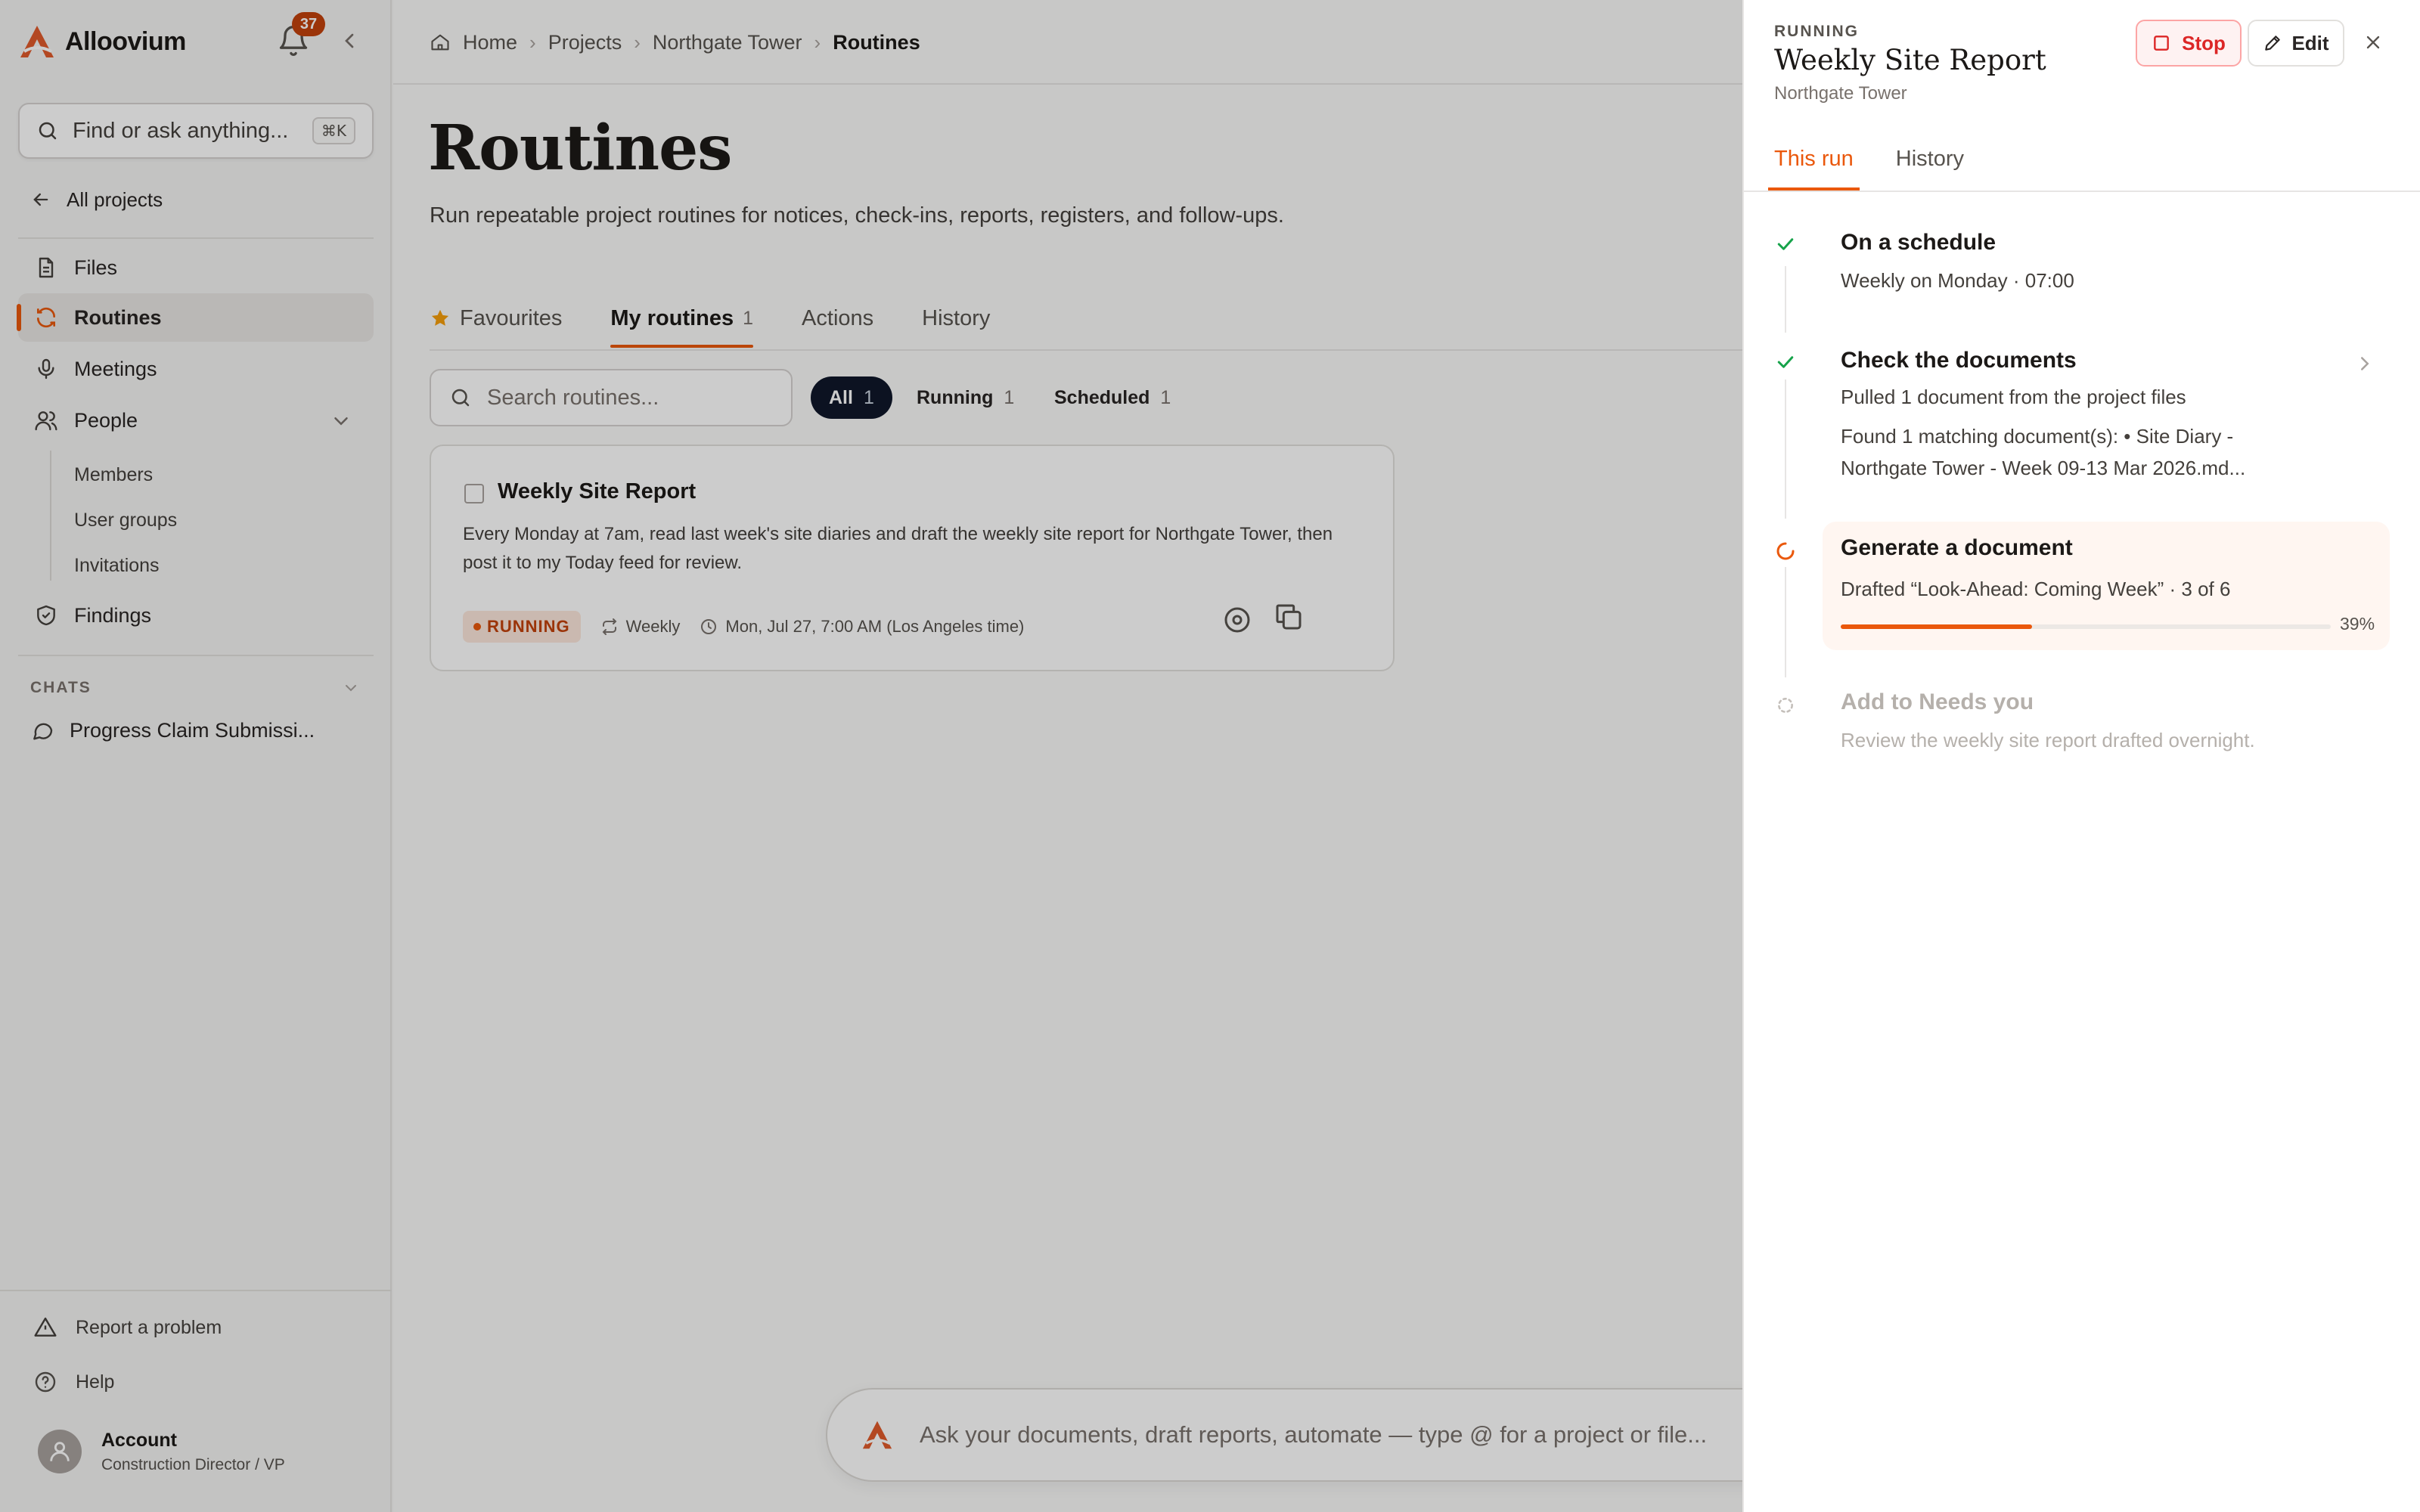  I want to click on step-title: Add to Needs you, so click(1937, 701).